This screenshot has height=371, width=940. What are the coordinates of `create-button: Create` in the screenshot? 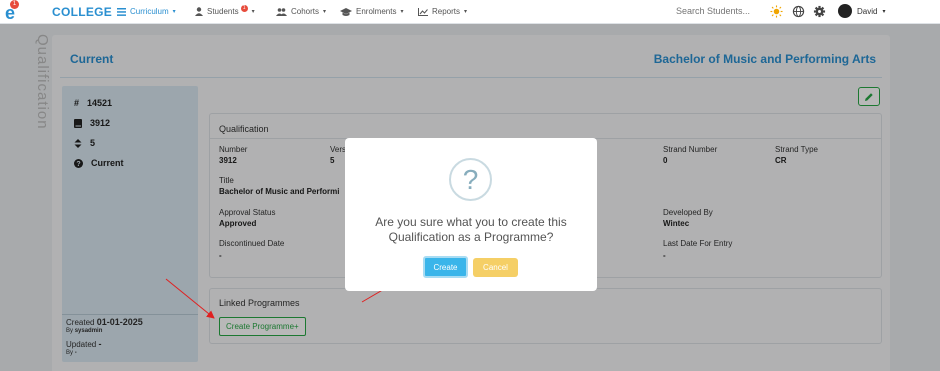 It's located at (445, 267).